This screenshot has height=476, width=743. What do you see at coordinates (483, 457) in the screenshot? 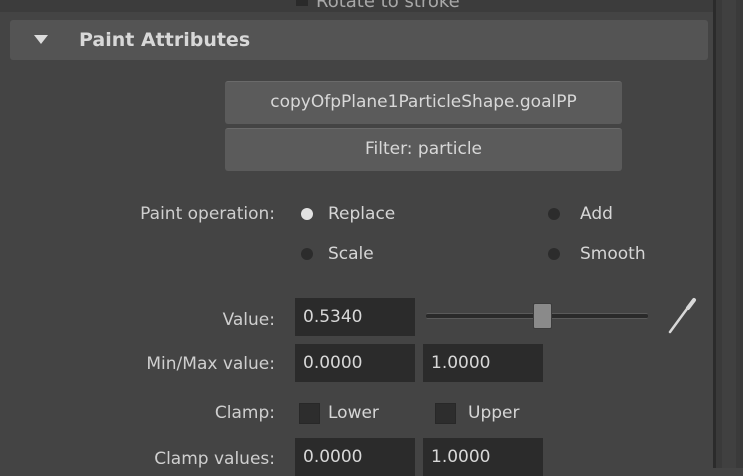
I see `clamp-max-field: 1.0000` at bounding box center [483, 457].